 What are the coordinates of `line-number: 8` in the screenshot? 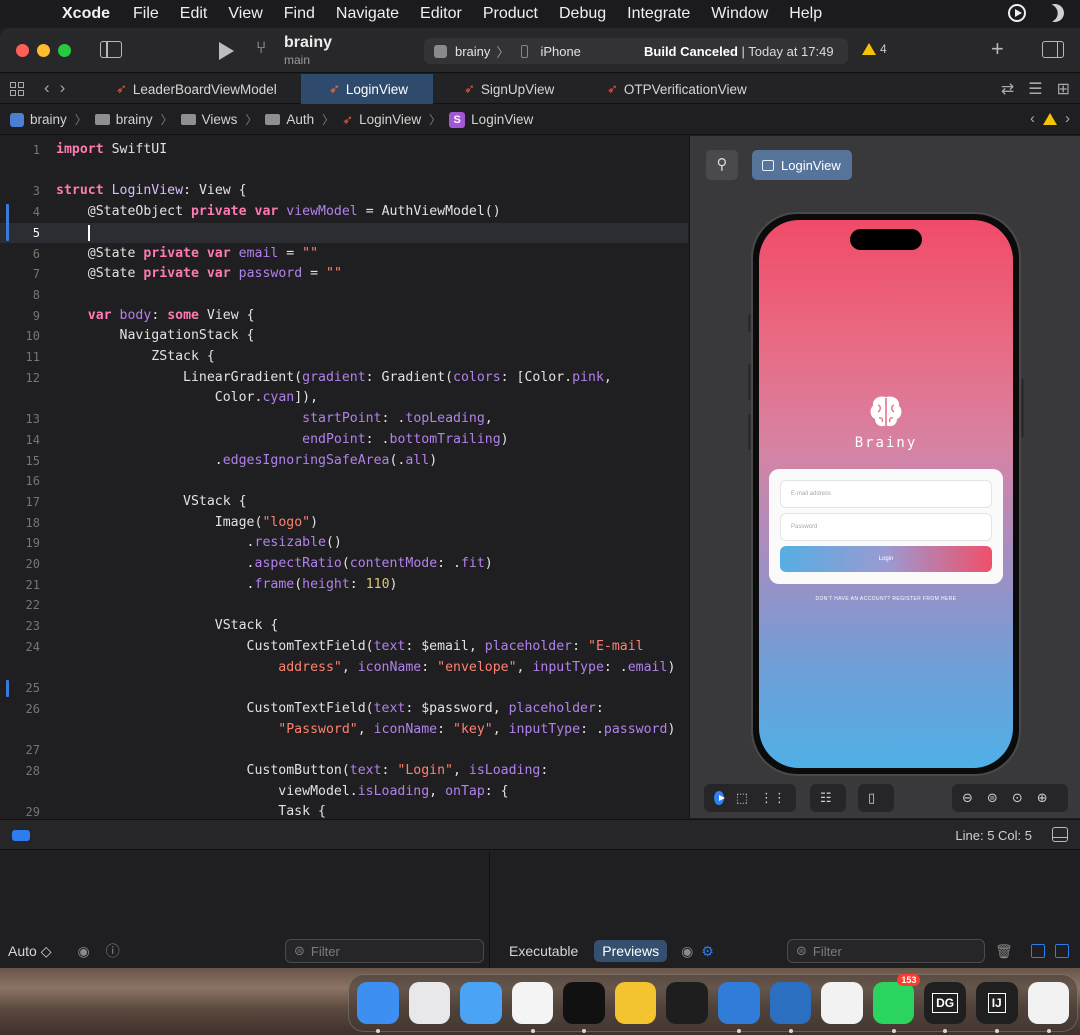 It's located at (20, 295).